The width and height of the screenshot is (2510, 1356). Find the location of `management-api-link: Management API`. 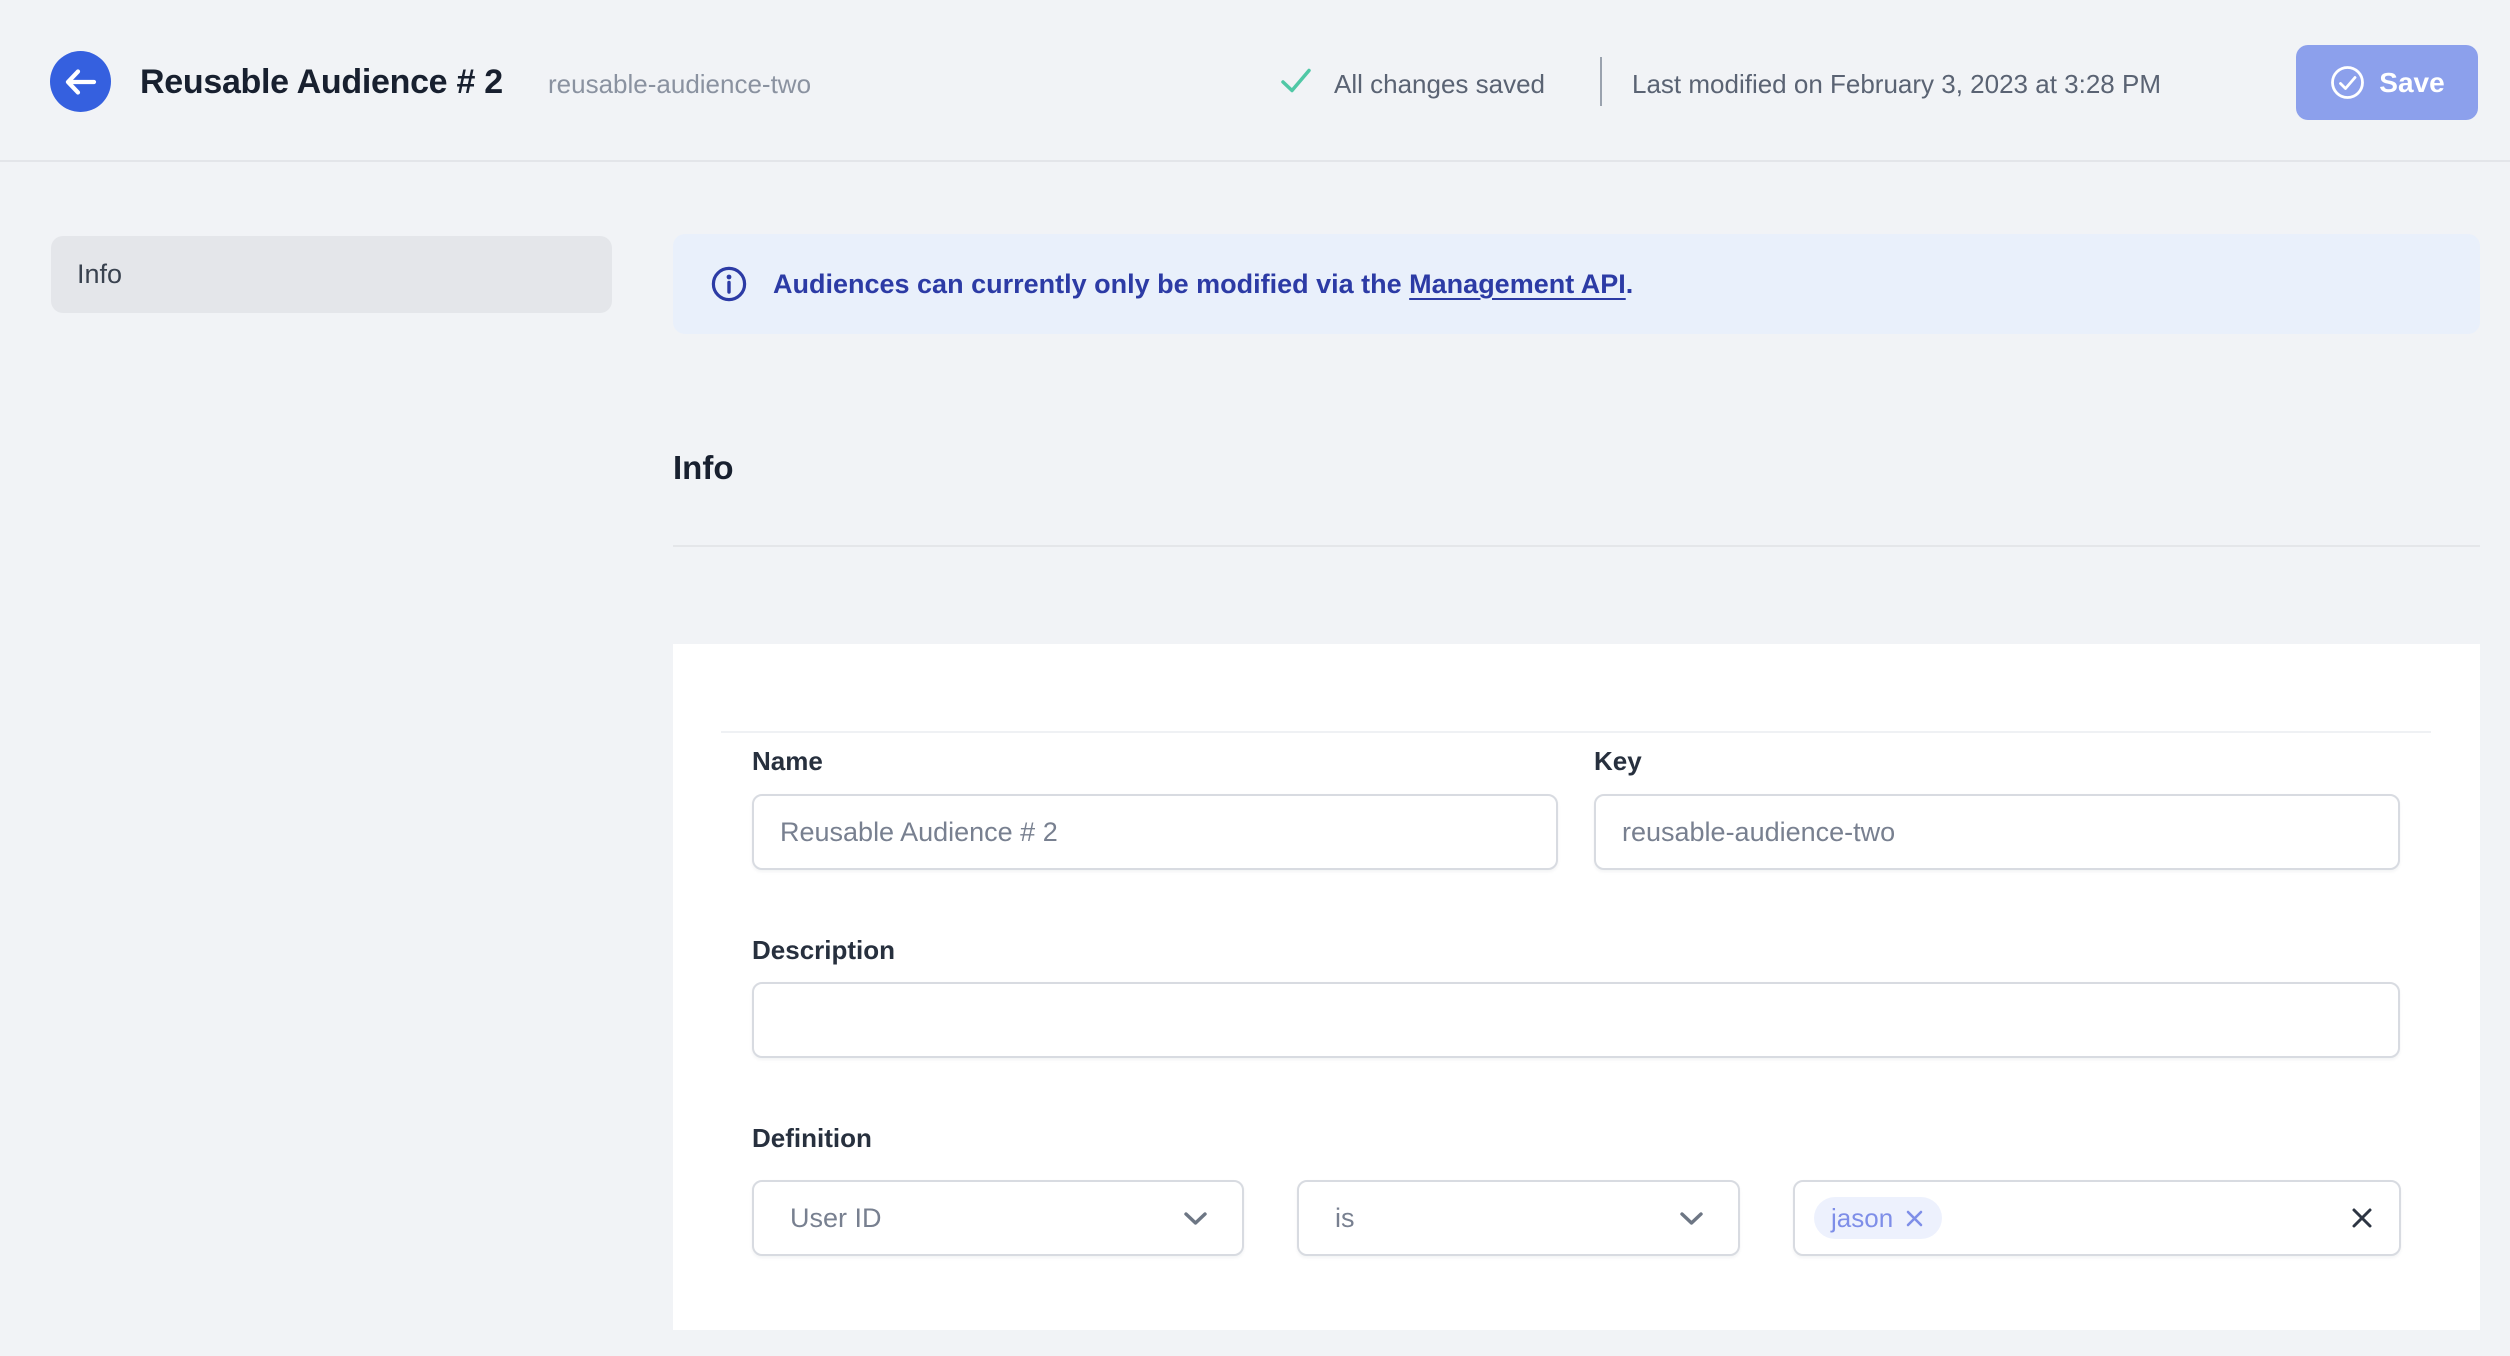

management-api-link: Management API is located at coordinates (1517, 284).